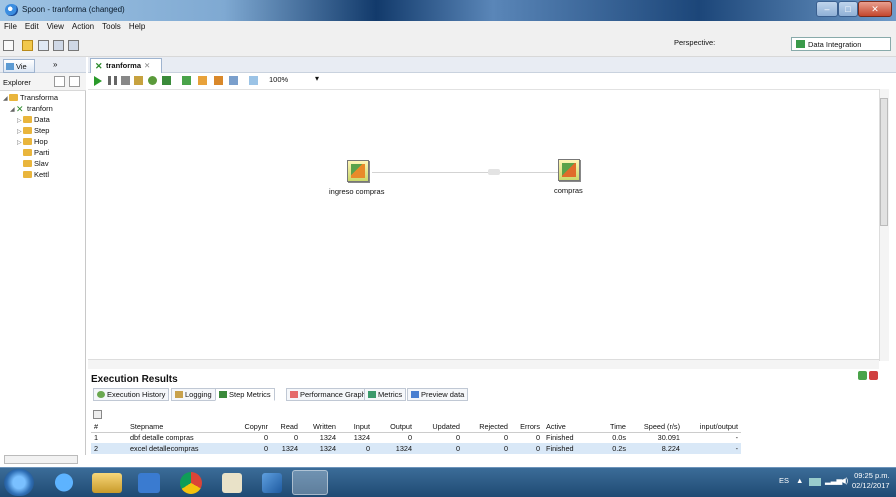 The height and width of the screenshot is (497, 896). What do you see at coordinates (286, 427) in the screenshot?
I see `column-header: Read` at bounding box center [286, 427].